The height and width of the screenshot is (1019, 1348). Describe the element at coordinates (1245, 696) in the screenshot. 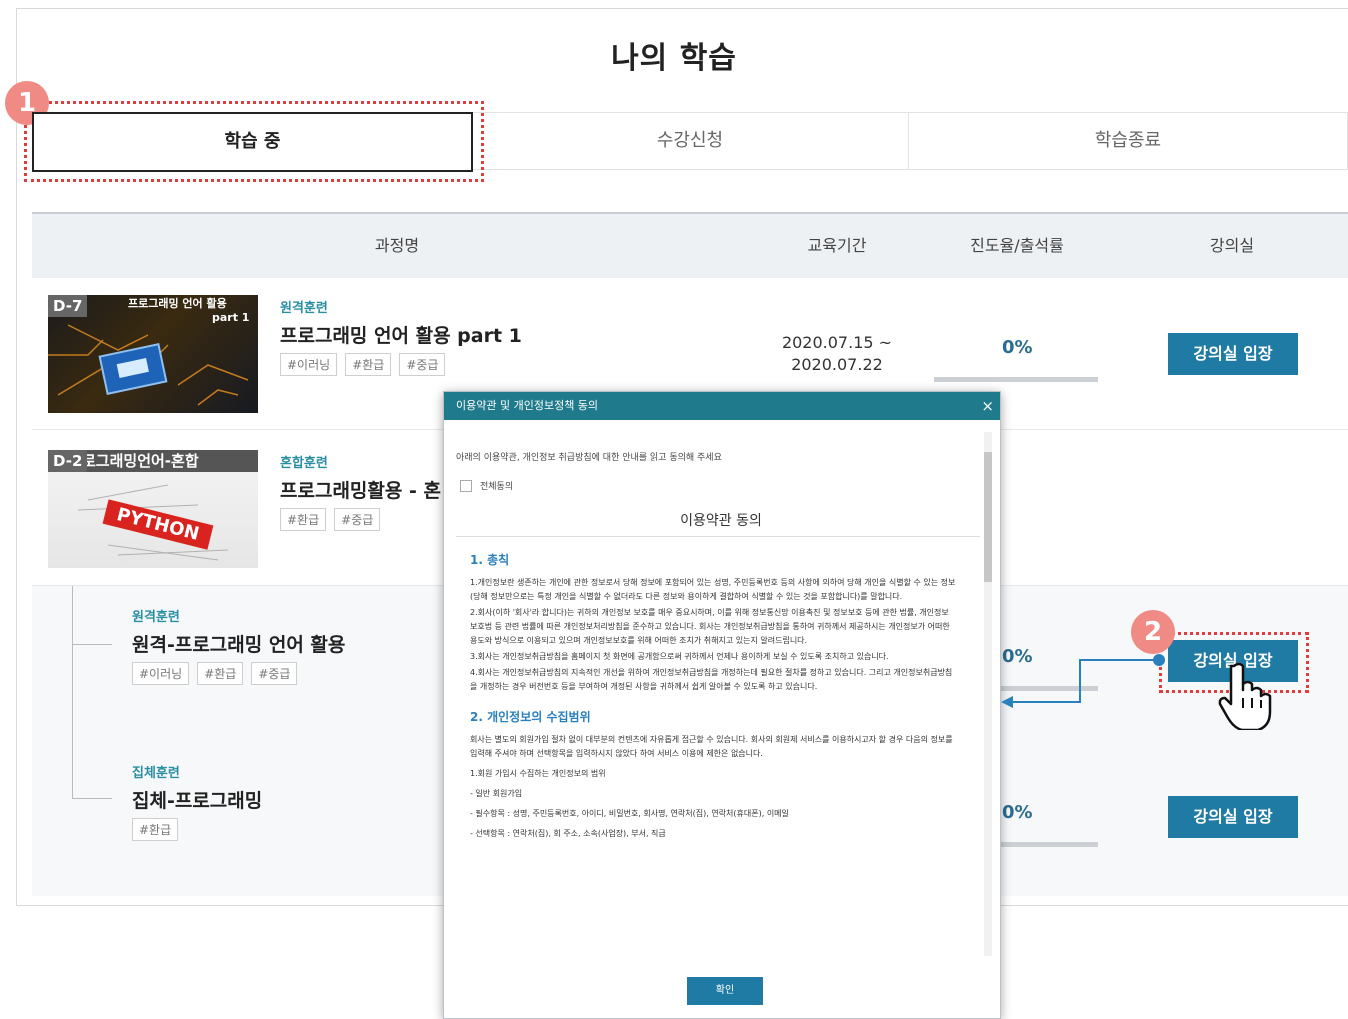

I see `hand-cursor-icon` at that location.